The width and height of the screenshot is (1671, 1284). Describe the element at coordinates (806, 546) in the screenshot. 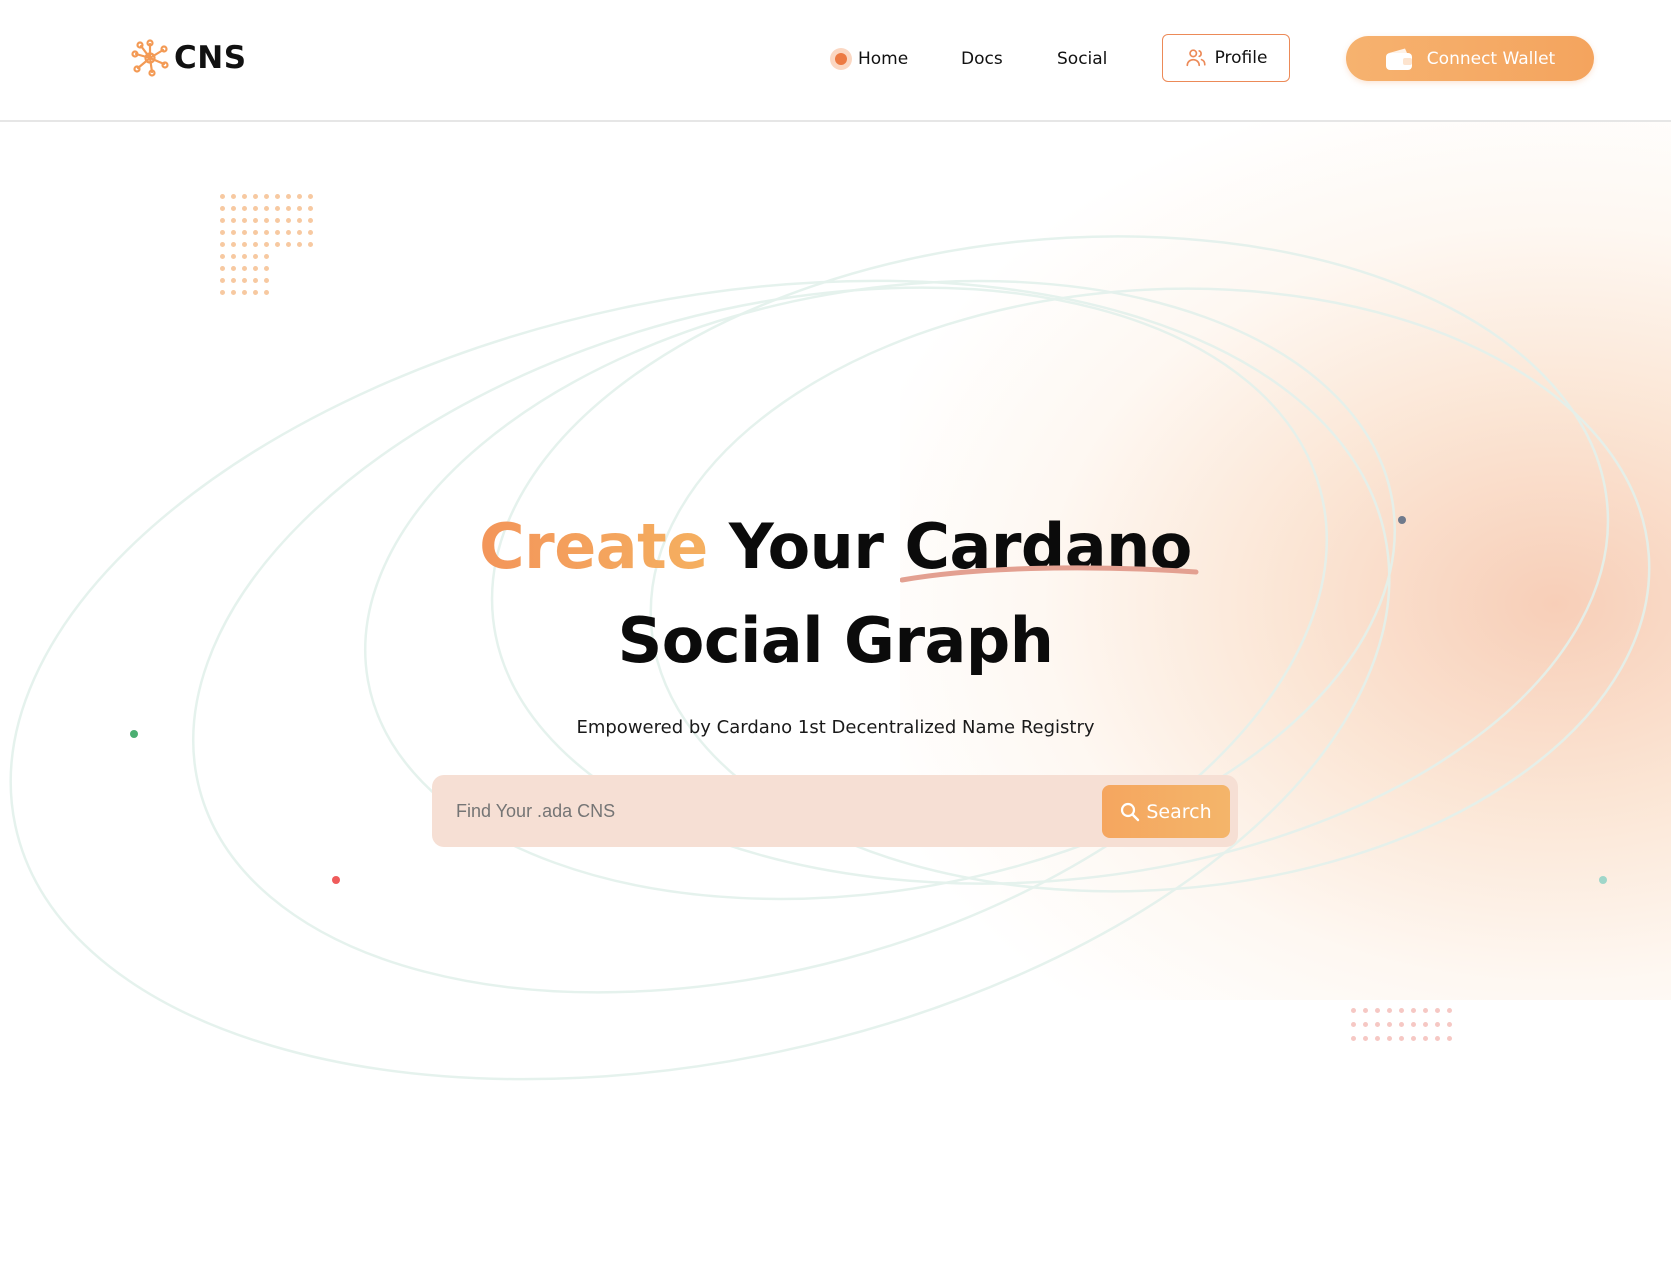

I see `hero-title-mid: Your` at that location.